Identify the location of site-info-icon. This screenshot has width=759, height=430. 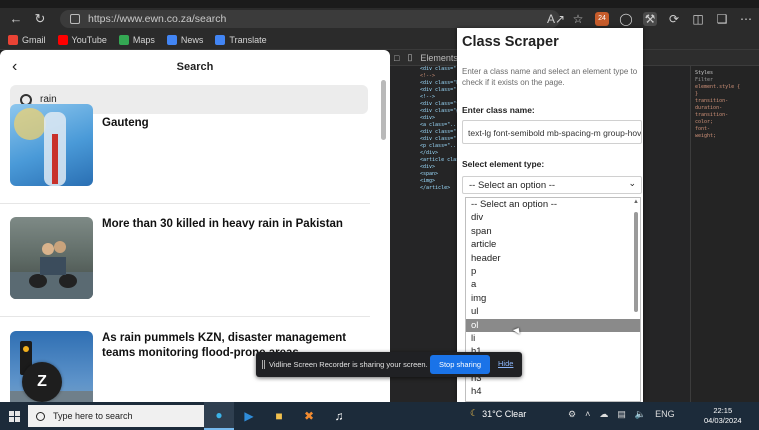
(75, 19).